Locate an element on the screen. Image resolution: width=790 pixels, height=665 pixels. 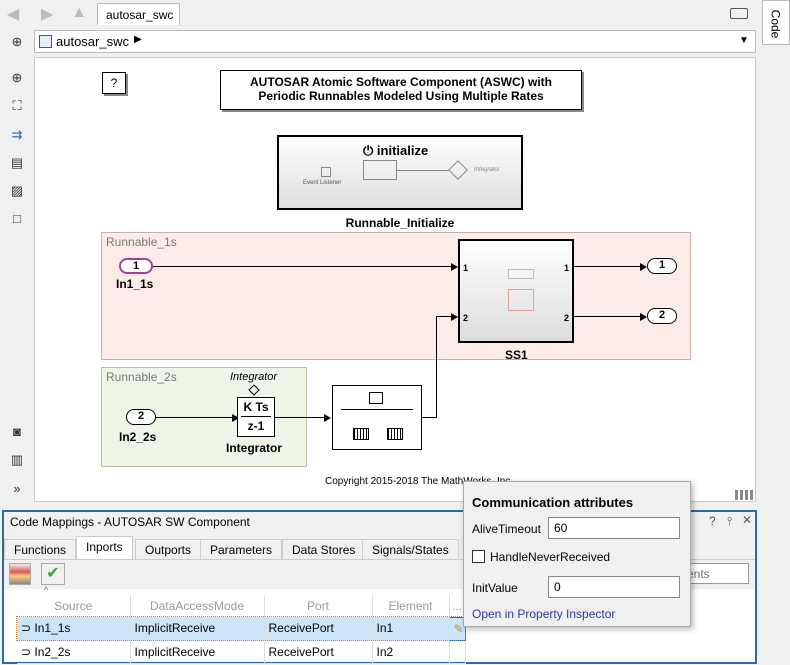
runnable-1s-label: Runnable_1s is located at coordinates (141, 242).